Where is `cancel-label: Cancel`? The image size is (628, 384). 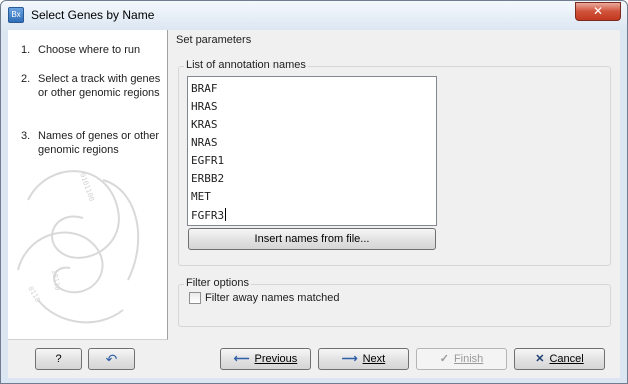 cancel-label: Cancel is located at coordinates (566, 359).